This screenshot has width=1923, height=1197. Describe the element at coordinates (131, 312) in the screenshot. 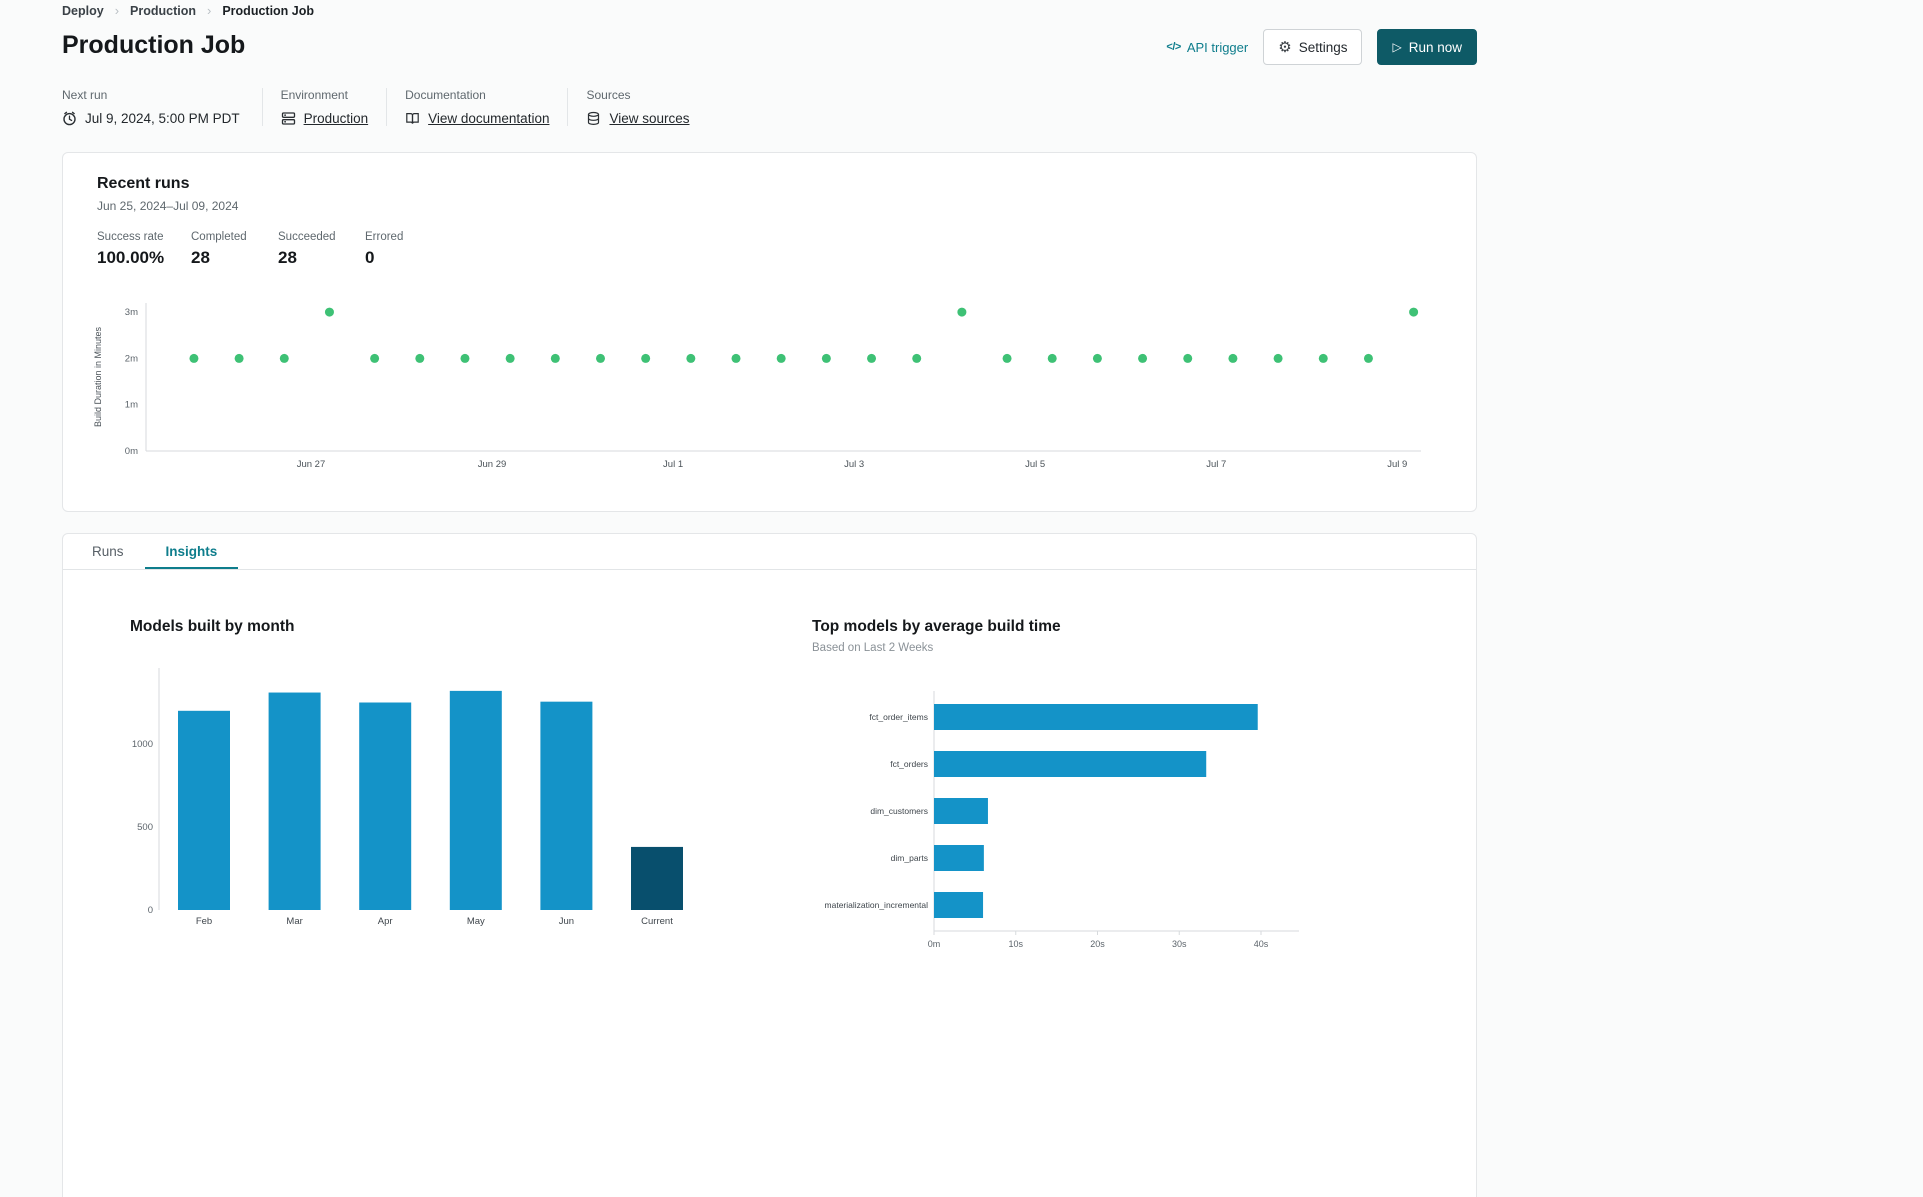

I see `svg-text: 3m` at that location.